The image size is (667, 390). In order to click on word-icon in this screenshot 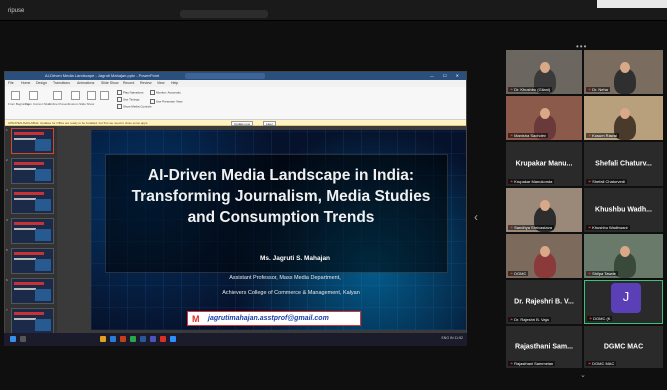, I will do `click(143, 339)`.